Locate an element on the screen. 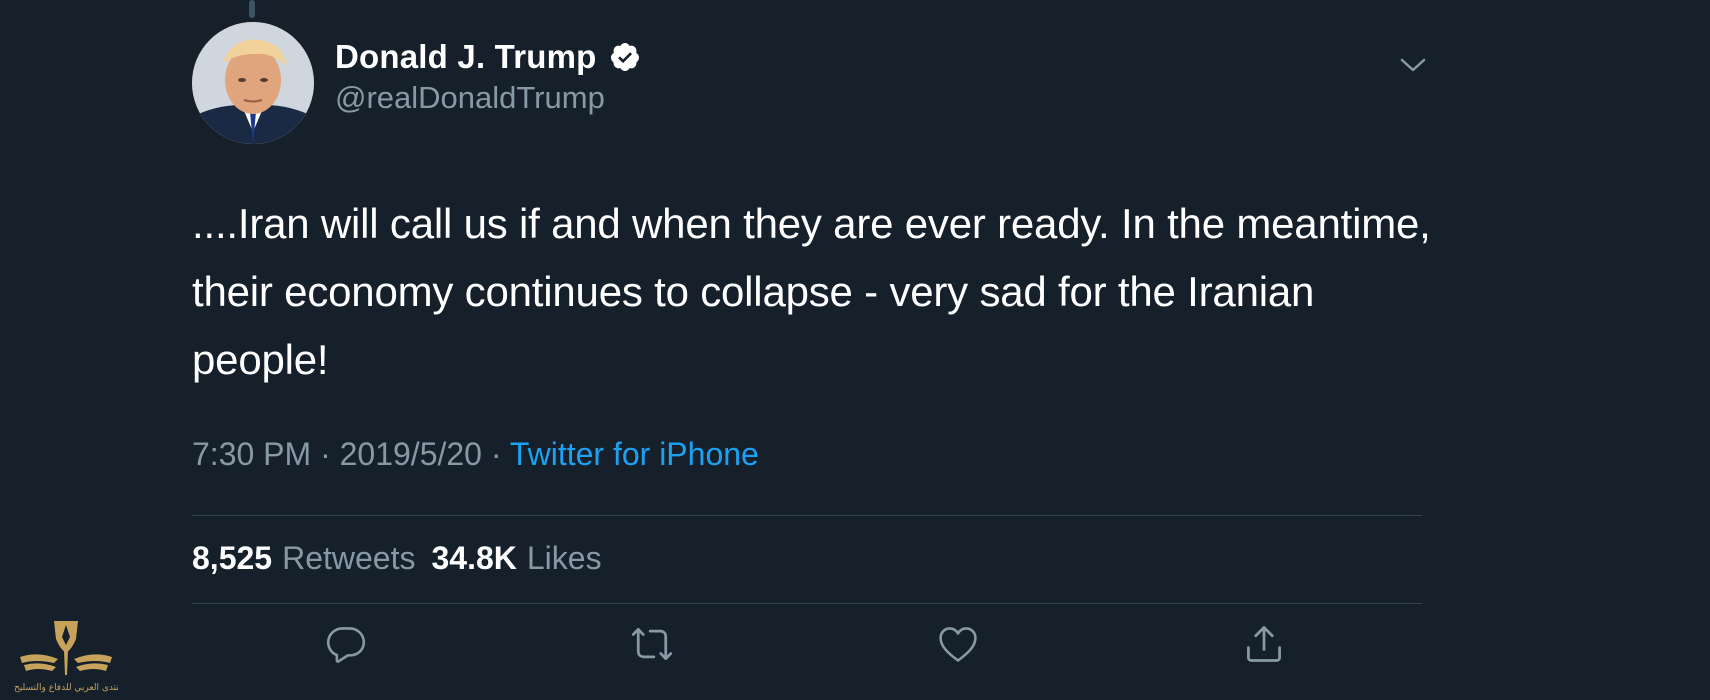 This screenshot has width=1710, height=700. tweet-stats: 8,525 Retweets 34.8K Likes is located at coordinates (397, 558).